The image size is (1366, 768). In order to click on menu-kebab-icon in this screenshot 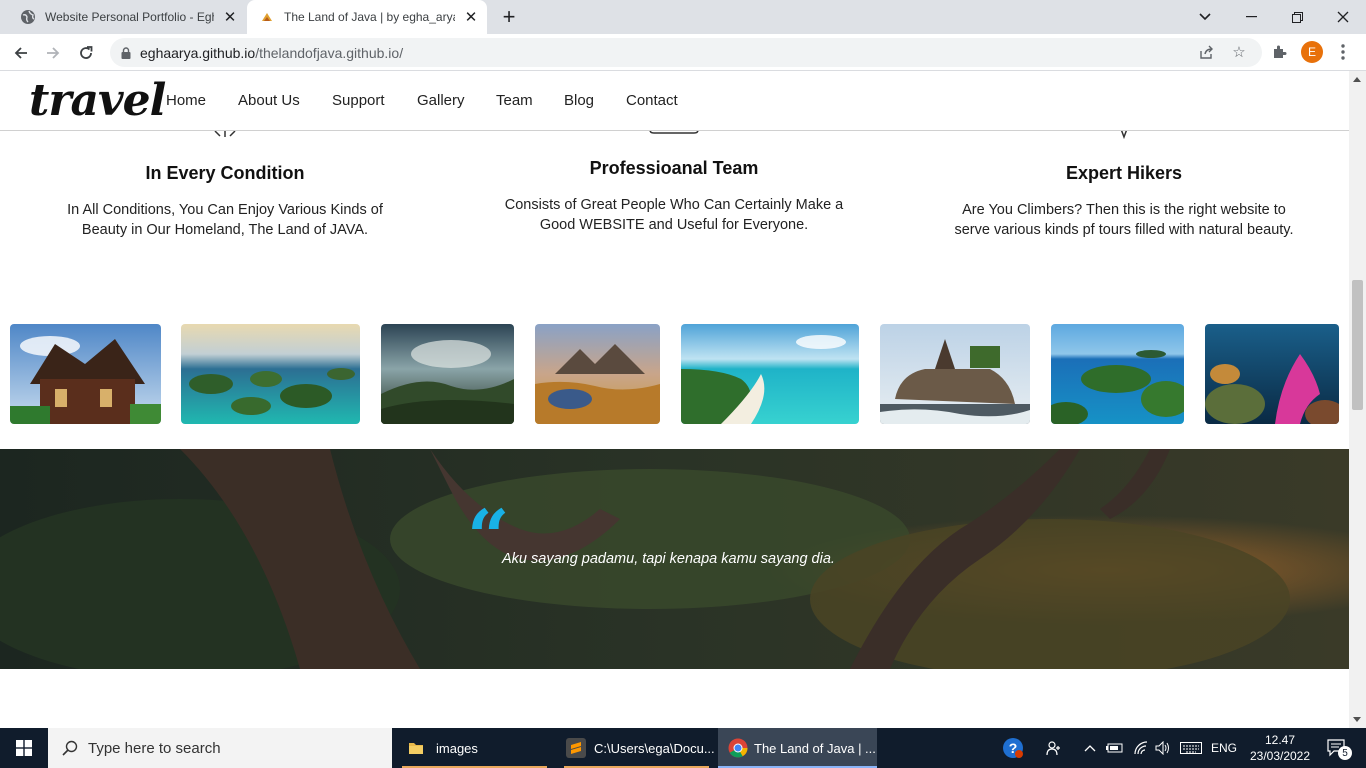, I will do `click(1343, 52)`.